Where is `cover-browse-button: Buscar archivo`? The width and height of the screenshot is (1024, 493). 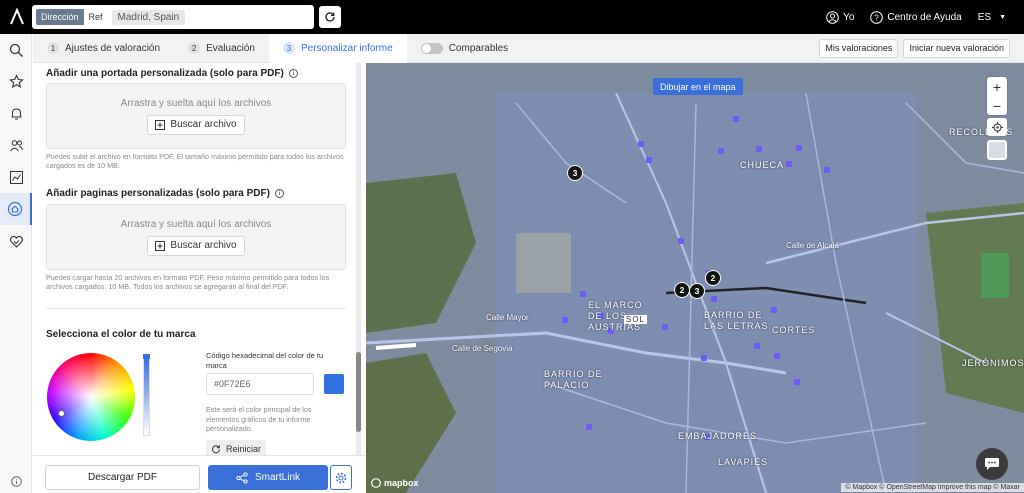 cover-browse-button: Buscar archivo is located at coordinates (196, 124).